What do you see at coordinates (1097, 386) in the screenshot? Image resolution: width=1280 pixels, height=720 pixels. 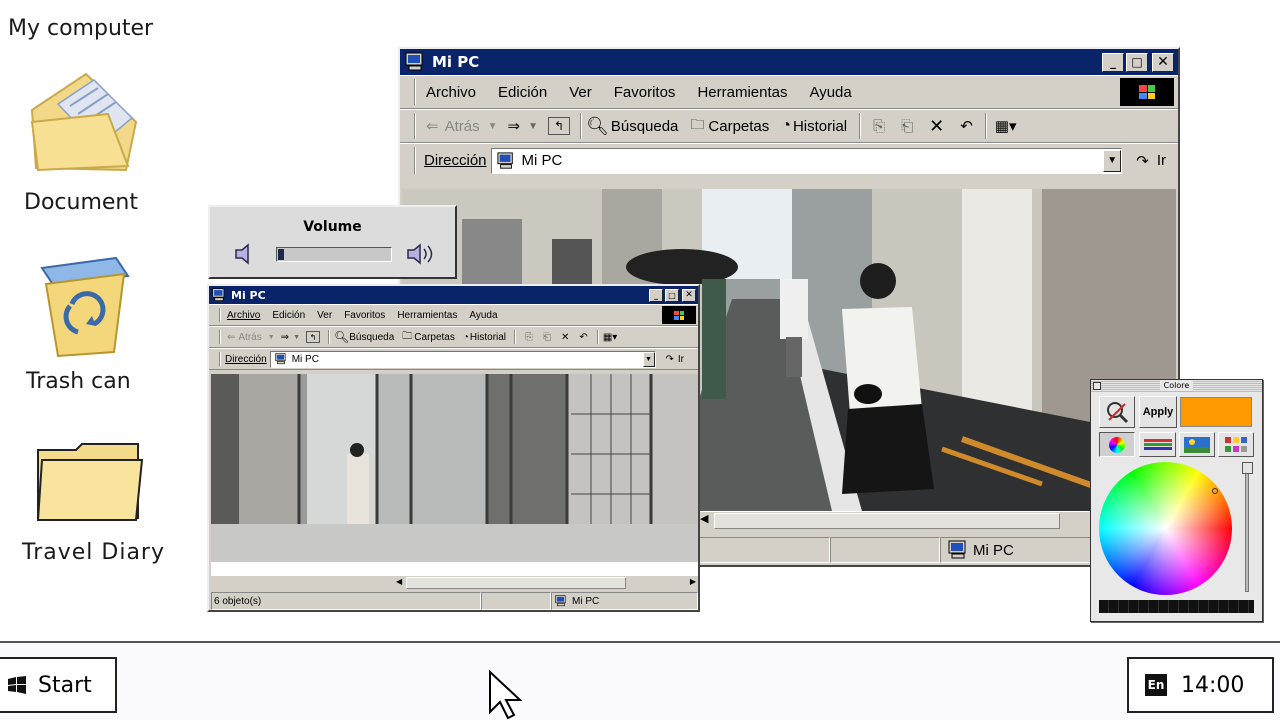 I see `colors-close-button` at bounding box center [1097, 386].